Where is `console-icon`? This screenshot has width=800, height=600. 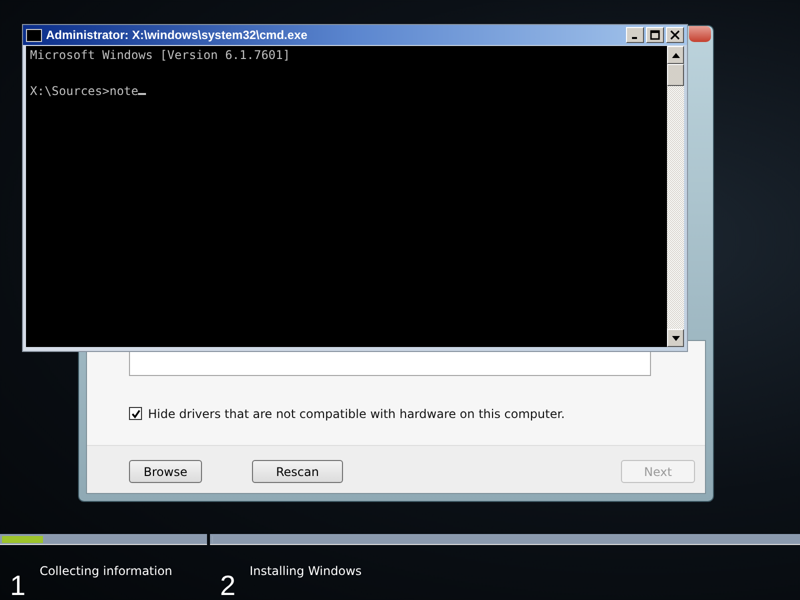 console-icon is located at coordinates (34, 35).